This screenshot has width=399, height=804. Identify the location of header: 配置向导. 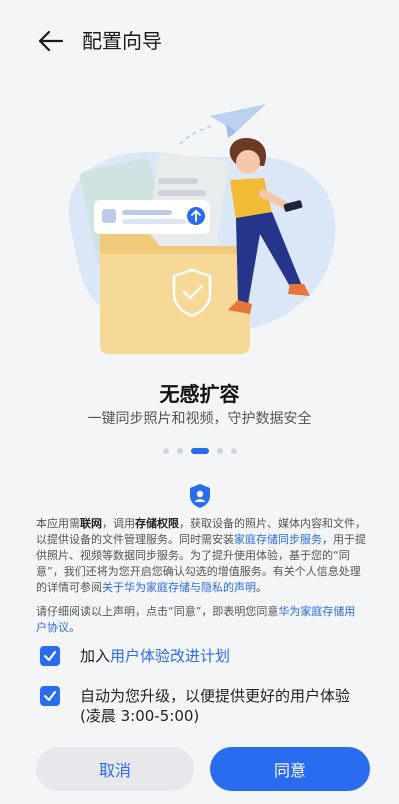
(199, 42).